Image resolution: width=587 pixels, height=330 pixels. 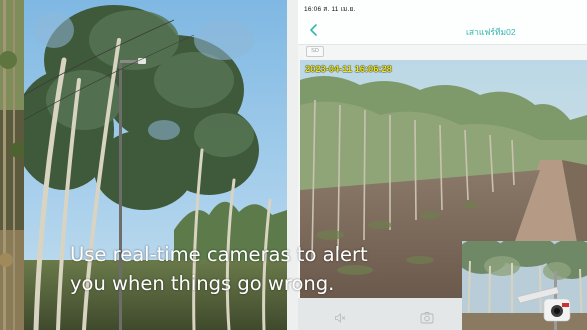 What do you see at coordinates (442, 30) in the screenshot?
I see `nav-bar: เสาแฟร์ทีม02` at bounding box center [442, 30].